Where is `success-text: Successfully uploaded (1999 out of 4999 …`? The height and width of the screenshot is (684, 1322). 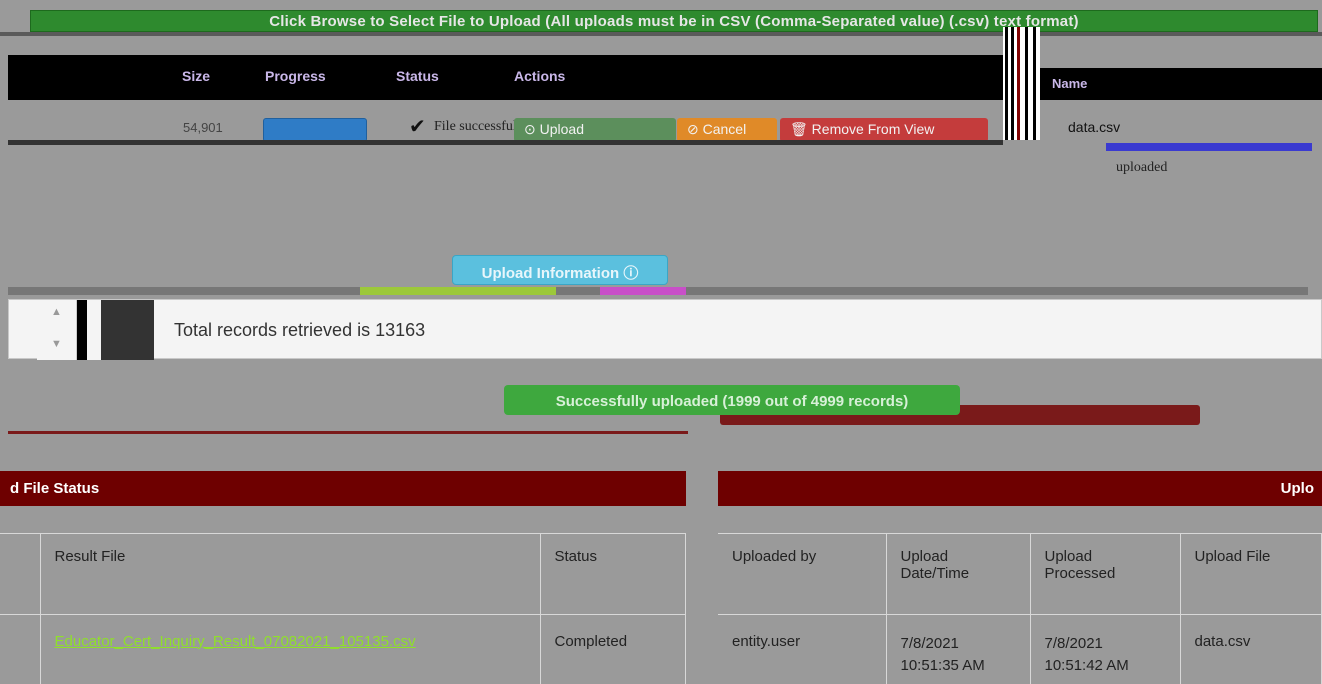 success-text: Successfully uploaded (1999 out of 4999 … is located at coordinates (732, 401).